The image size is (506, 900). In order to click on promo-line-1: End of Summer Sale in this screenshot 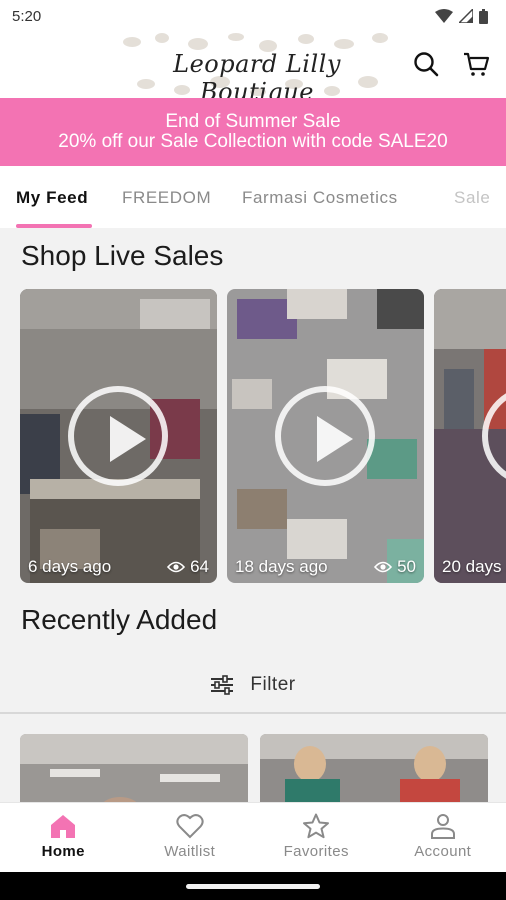, I will do `click(253, 121)`.